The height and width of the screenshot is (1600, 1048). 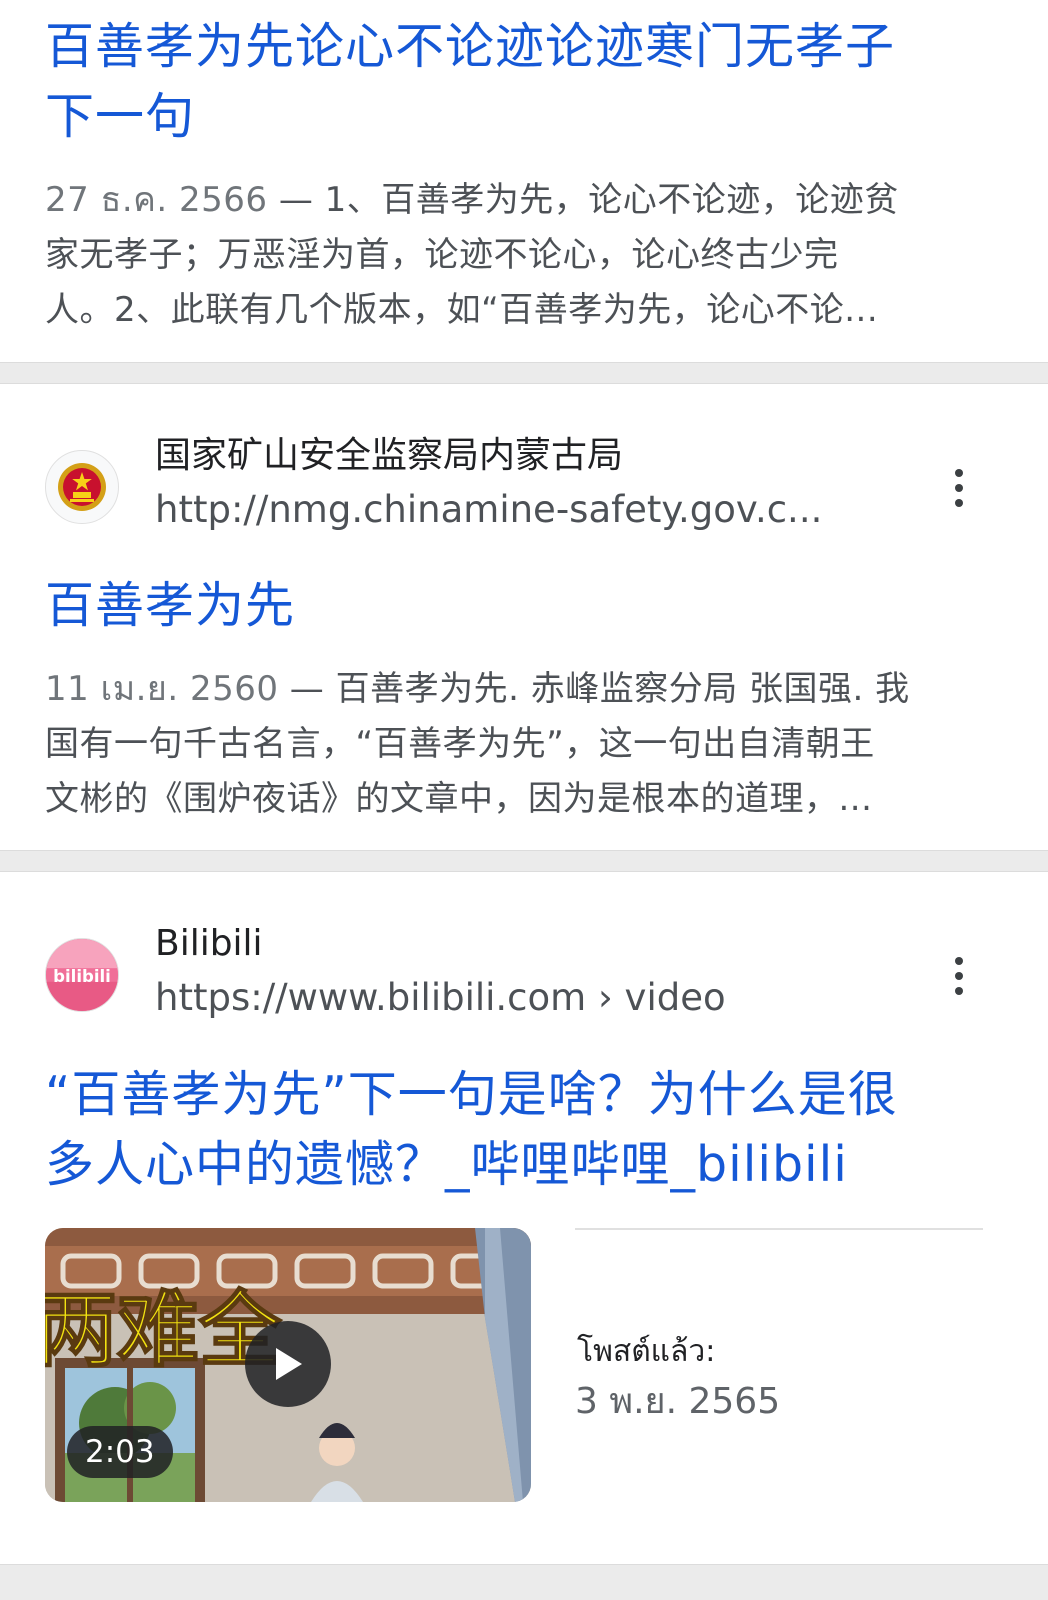 What do you see at coordinates (442, 255) in the screenshot?
I see `snippet-line2: 家无孝子；万恶淫为首，论迹不论心，论心终古少完` at bounding box center [442, 255].